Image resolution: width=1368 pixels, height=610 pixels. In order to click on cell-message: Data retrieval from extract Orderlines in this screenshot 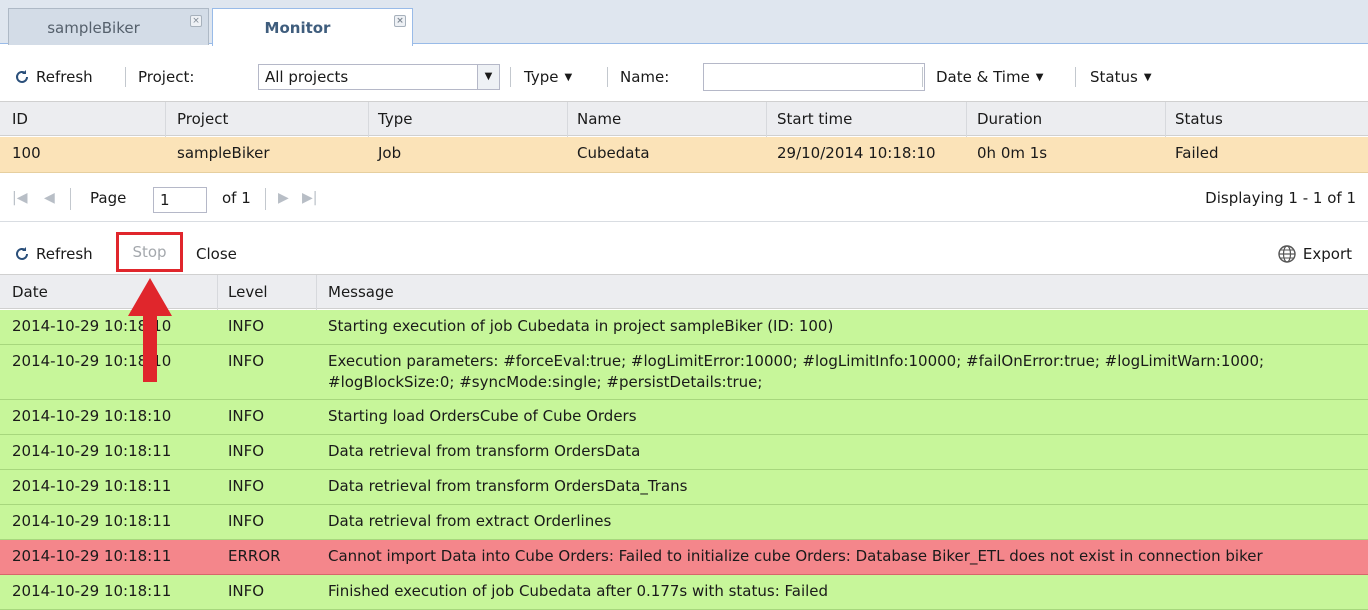, I will do `click(470, 521)`.